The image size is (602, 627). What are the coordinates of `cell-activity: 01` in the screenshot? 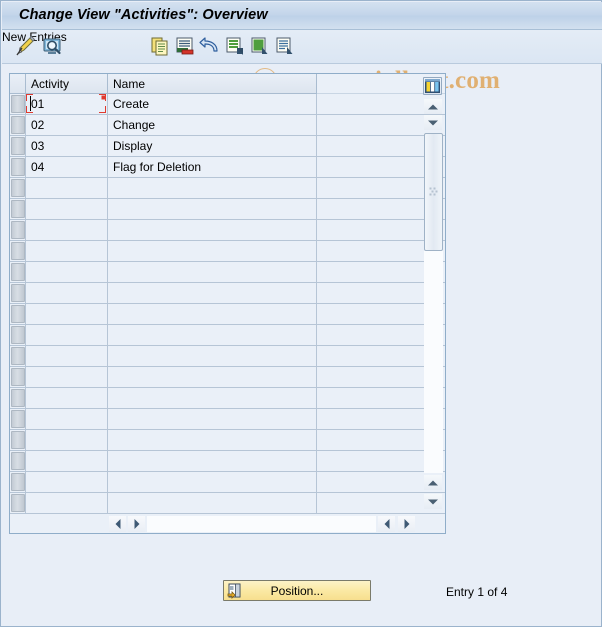 It's located at (67, 104).